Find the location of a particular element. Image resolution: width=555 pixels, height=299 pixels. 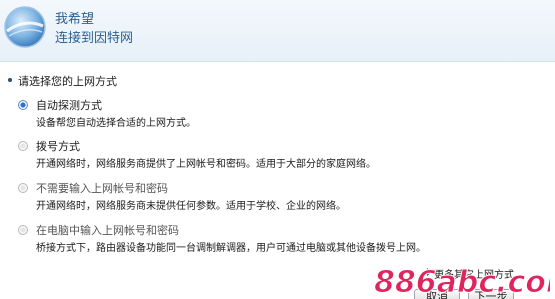

watermark: 886abc.com is located at coordinates (462, 282).